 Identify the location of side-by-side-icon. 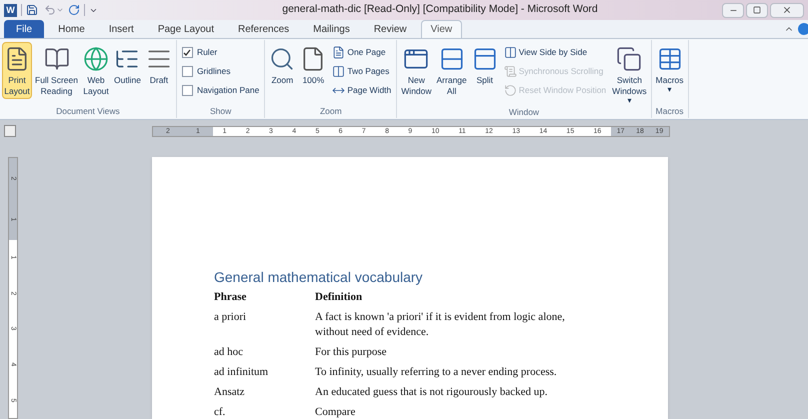
(510, 52).